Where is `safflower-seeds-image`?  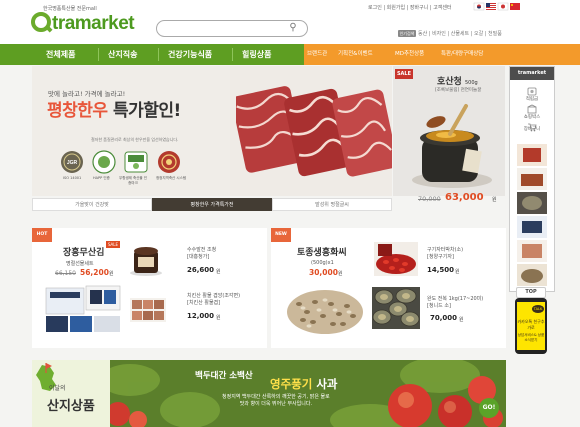 safflower-seeds-image is located at coordinates (325, 309).